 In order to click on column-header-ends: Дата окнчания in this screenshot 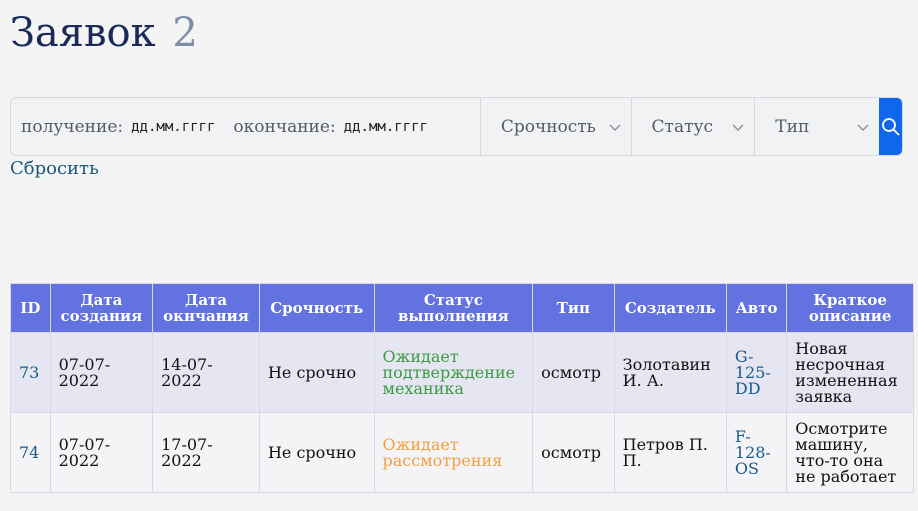, I will do `click(206, 308)`.